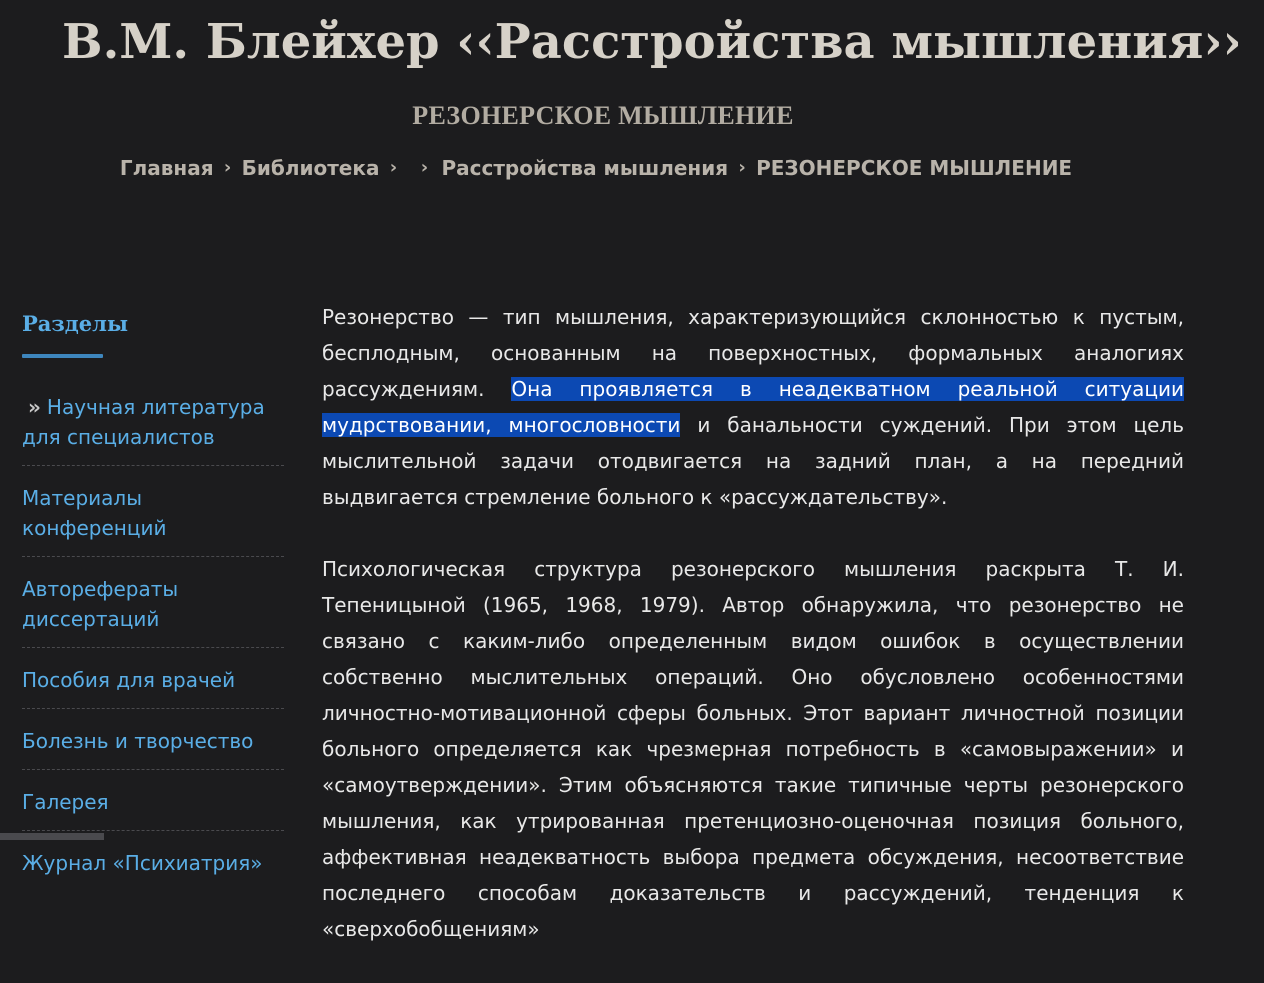 The width and height of the screenshot is (1264, 983). I want to click on breadcrumb-home-link: Главная, so click(167, 168).